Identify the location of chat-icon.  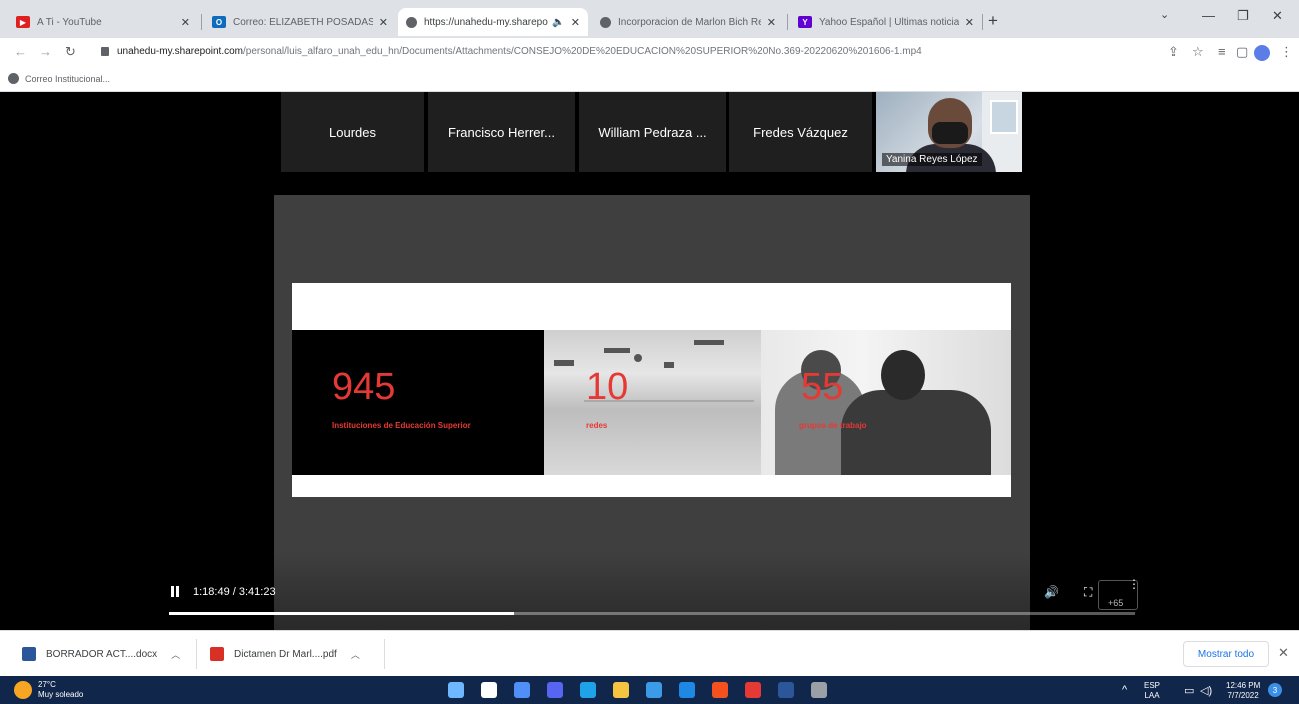
(555, 690).